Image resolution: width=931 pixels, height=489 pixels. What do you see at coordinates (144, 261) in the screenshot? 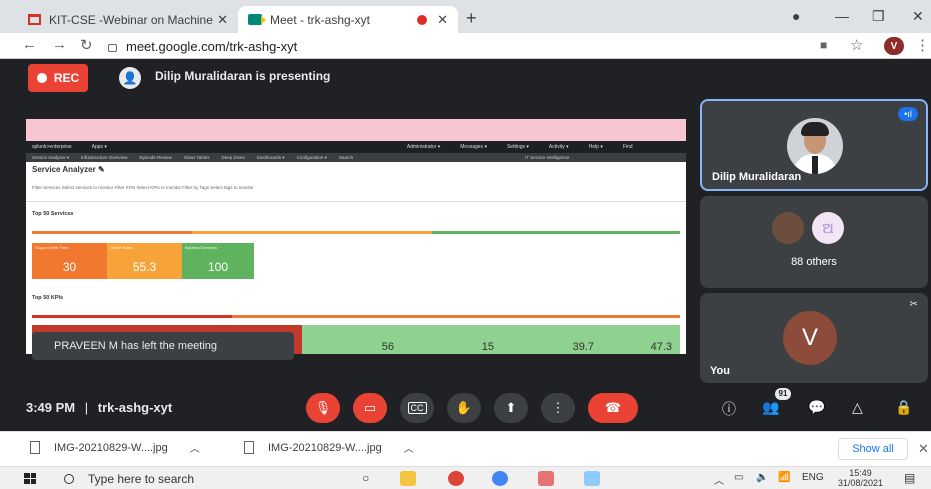
I see `service-tile: Online Sales 55.3` at bounding box center [144, 261].